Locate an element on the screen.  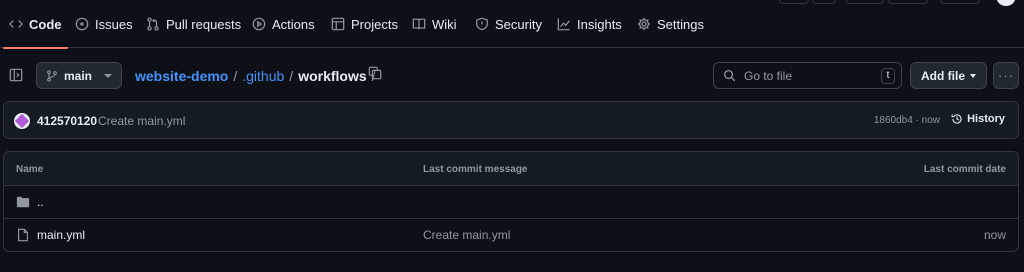
code-icon is located at coordinates (16, 24).